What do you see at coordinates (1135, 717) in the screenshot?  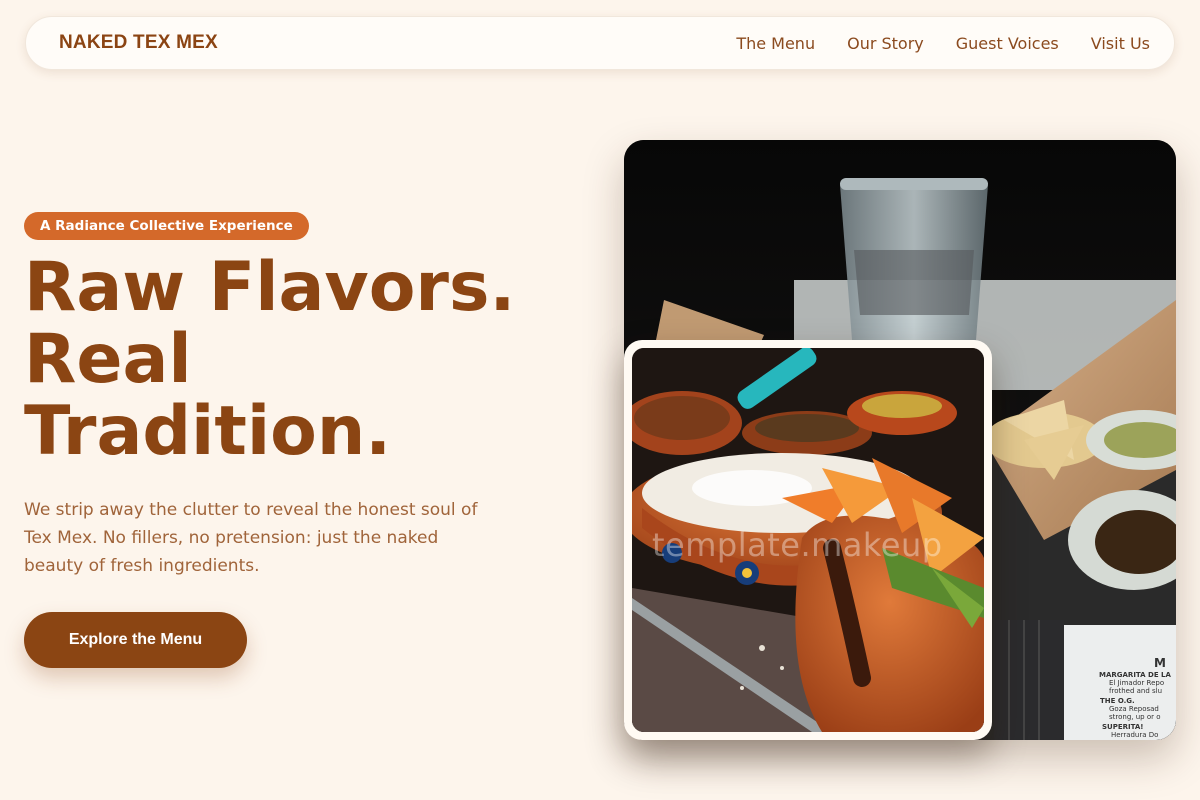 I see `menu-card-line: strong, up or o` at bounding box center [1135, 717].